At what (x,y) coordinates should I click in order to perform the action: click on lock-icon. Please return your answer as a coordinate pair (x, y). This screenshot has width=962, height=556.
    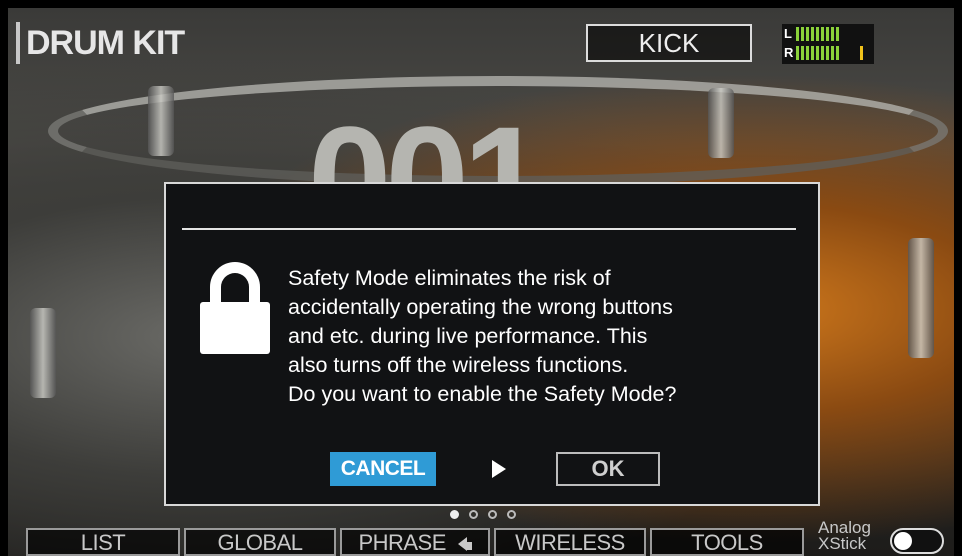
    Looking at the image, I should click on (235, 308).